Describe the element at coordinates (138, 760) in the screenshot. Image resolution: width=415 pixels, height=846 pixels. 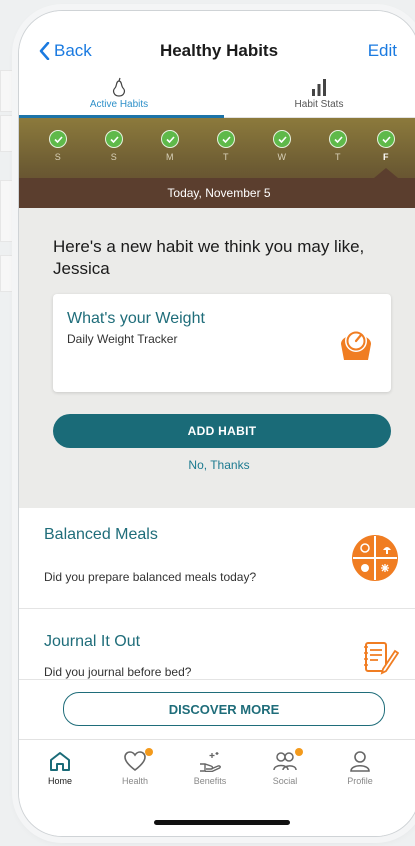
I see `heart-icon` at that location.